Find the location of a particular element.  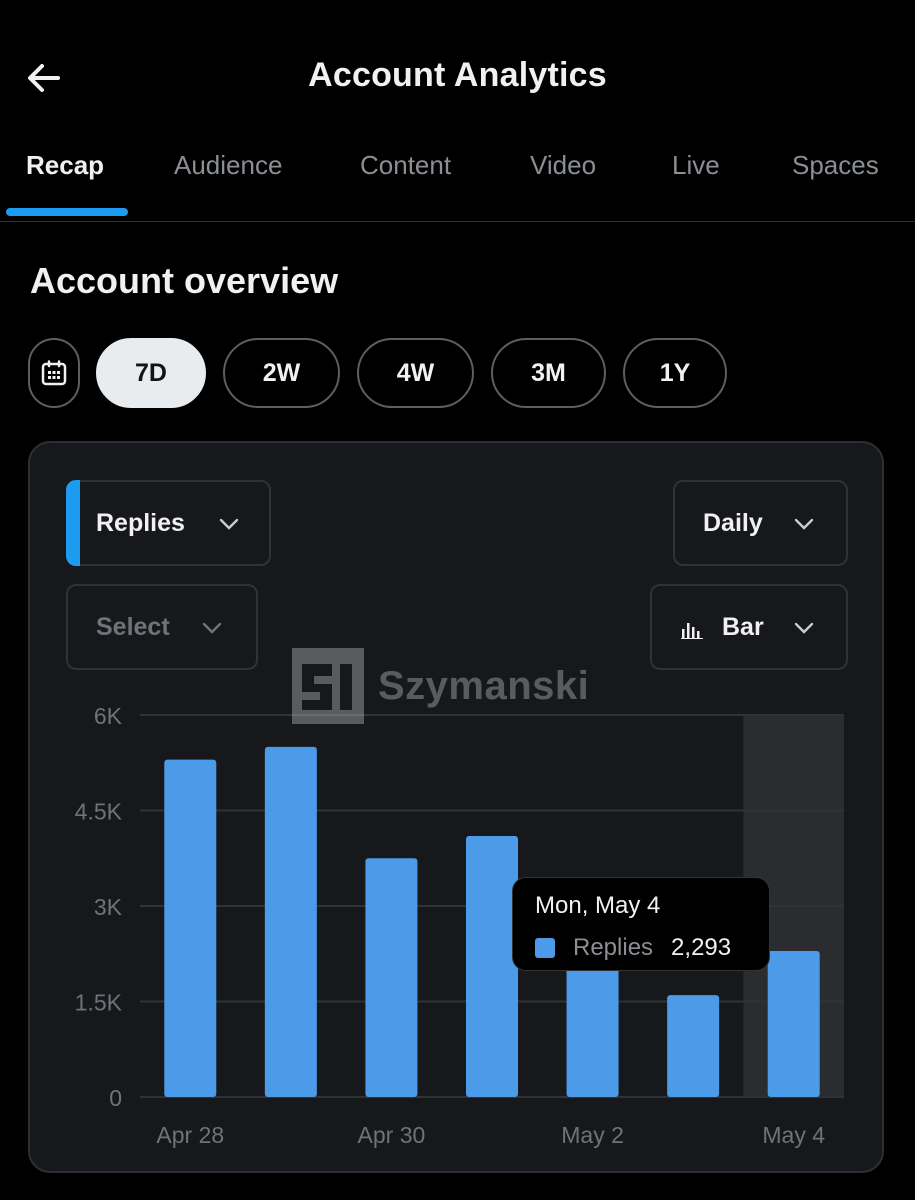

tab-video: Video is located at coordinates (563, 165).